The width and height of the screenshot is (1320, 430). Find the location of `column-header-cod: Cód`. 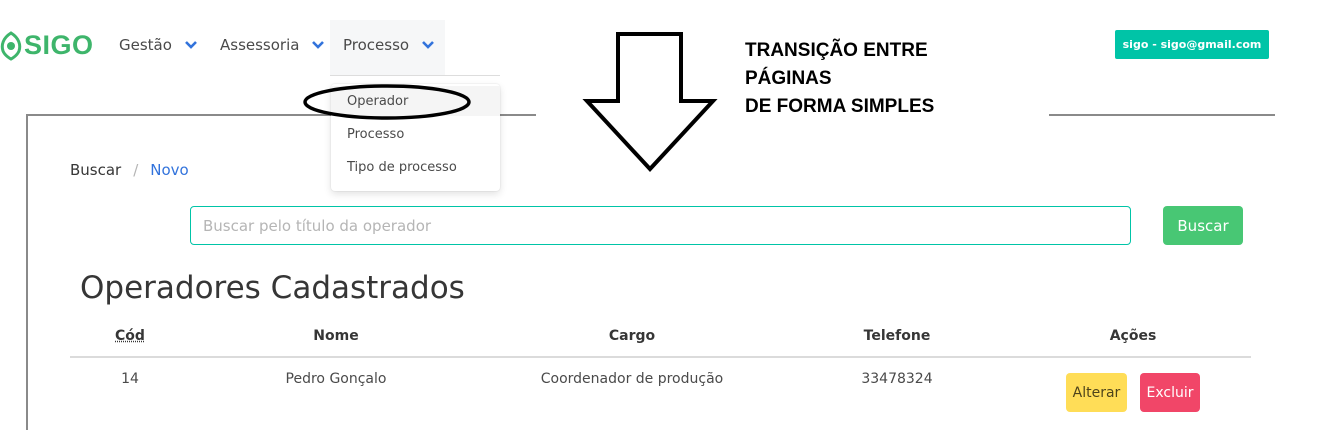

column-header-cod: Cód is located at coordinates (130, 336).